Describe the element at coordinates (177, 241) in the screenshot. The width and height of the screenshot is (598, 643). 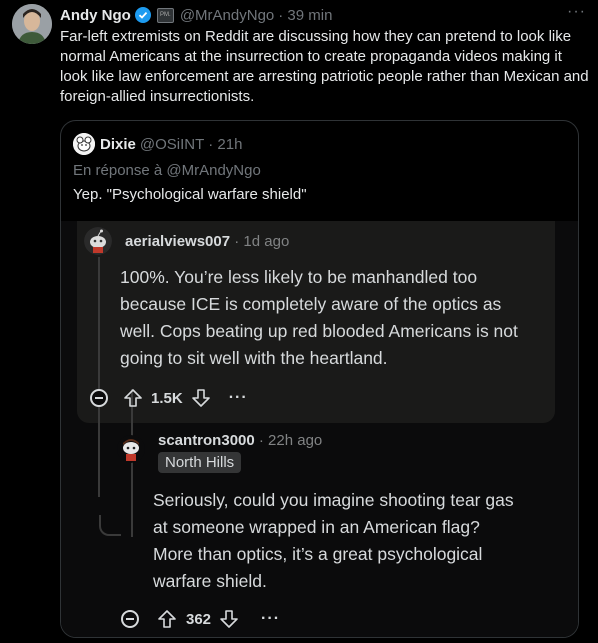
I see `comment1-username: aerialviews007` at that location.